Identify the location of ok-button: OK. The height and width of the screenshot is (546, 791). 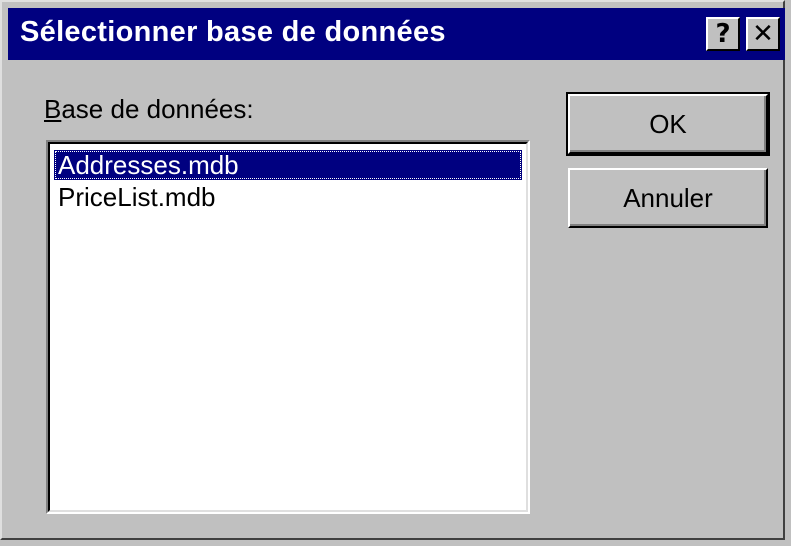
(668, 124).